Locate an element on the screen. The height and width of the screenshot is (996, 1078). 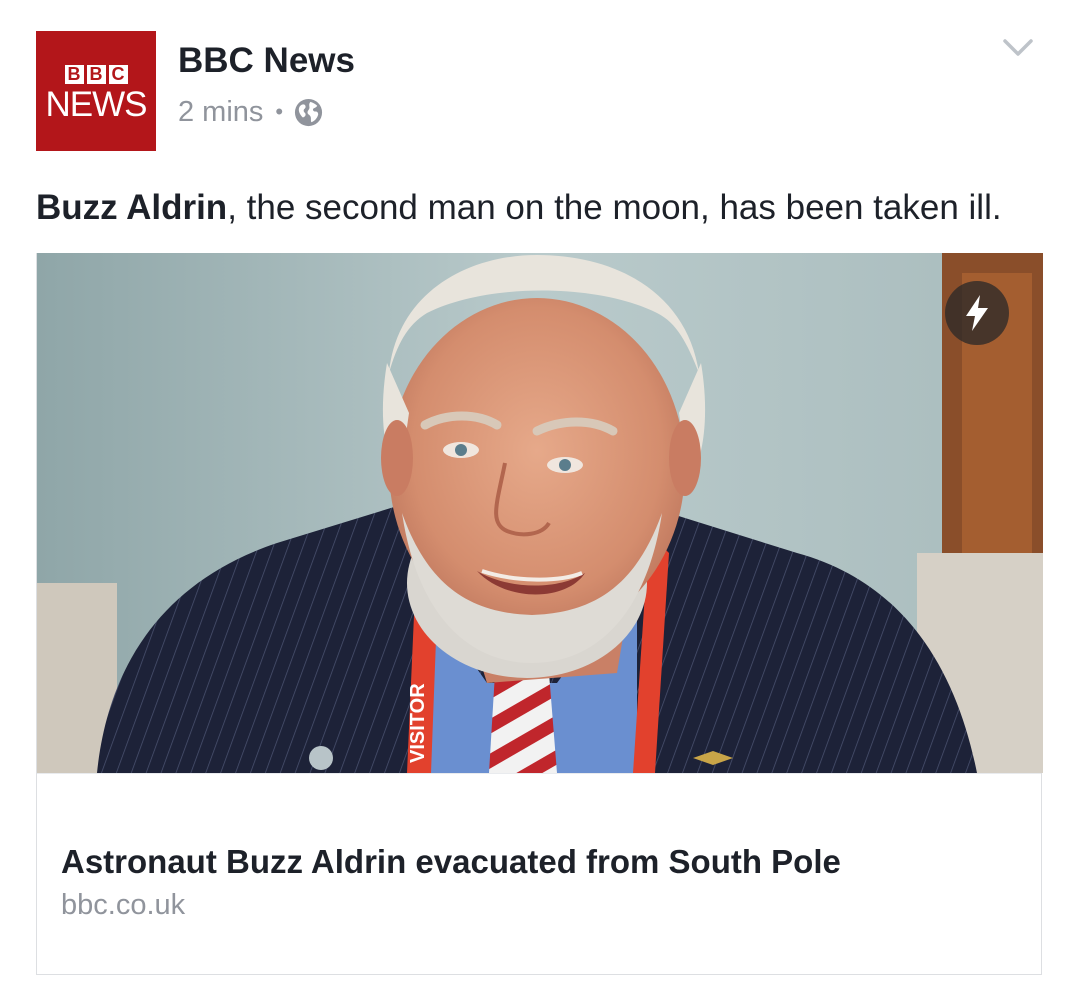
post-timestamp: 2 mins is located at coordinates (220, 112).